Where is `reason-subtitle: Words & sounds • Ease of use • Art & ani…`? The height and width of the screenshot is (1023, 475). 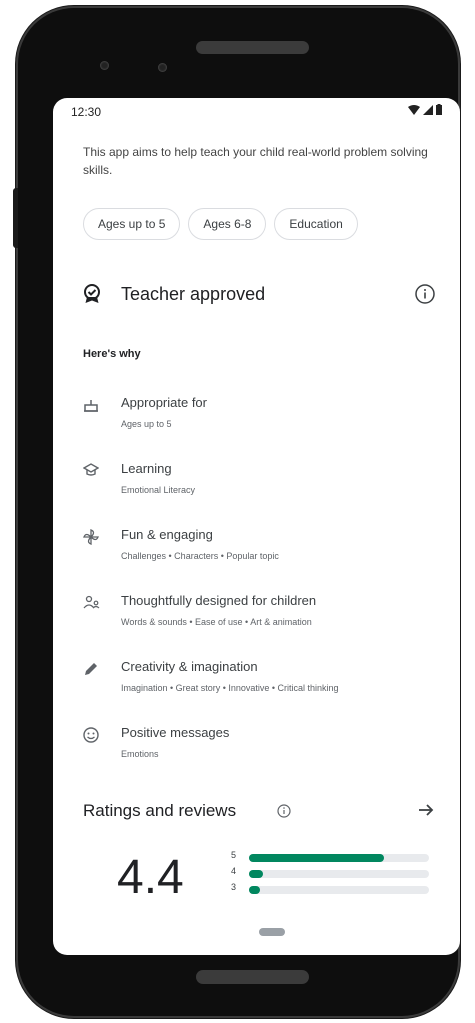 reason-subtitle: Words & sounds • Ease of use • Art & ani… is located at coordinates (216, 622).